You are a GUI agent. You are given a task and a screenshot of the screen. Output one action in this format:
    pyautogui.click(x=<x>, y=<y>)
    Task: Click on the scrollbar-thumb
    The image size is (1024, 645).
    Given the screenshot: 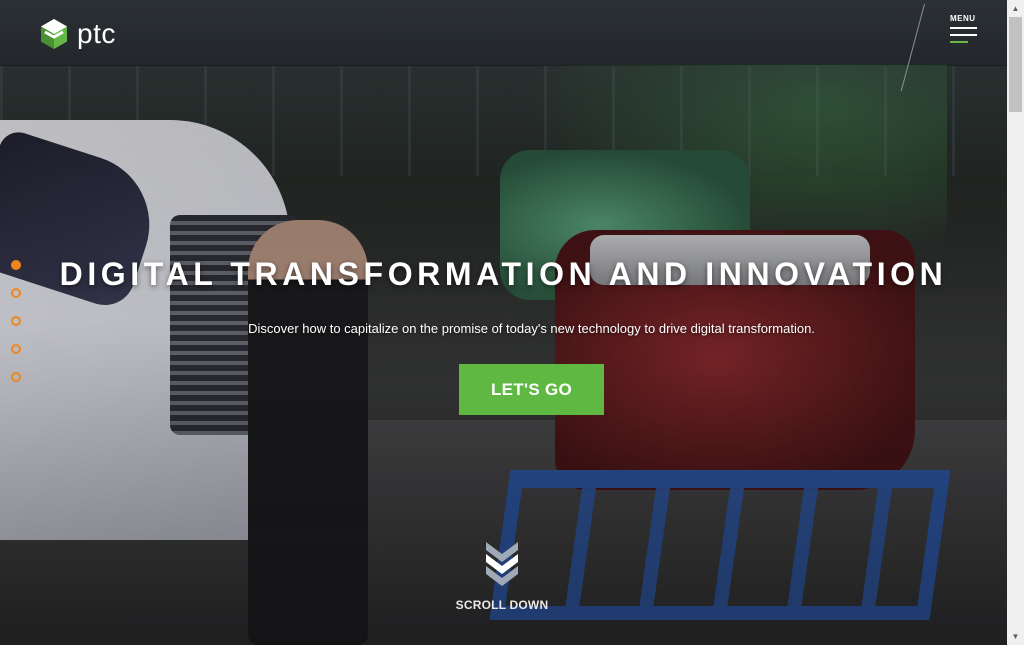 What is the action you would take?
    pyautogui.click(x=1015, y=64)
    